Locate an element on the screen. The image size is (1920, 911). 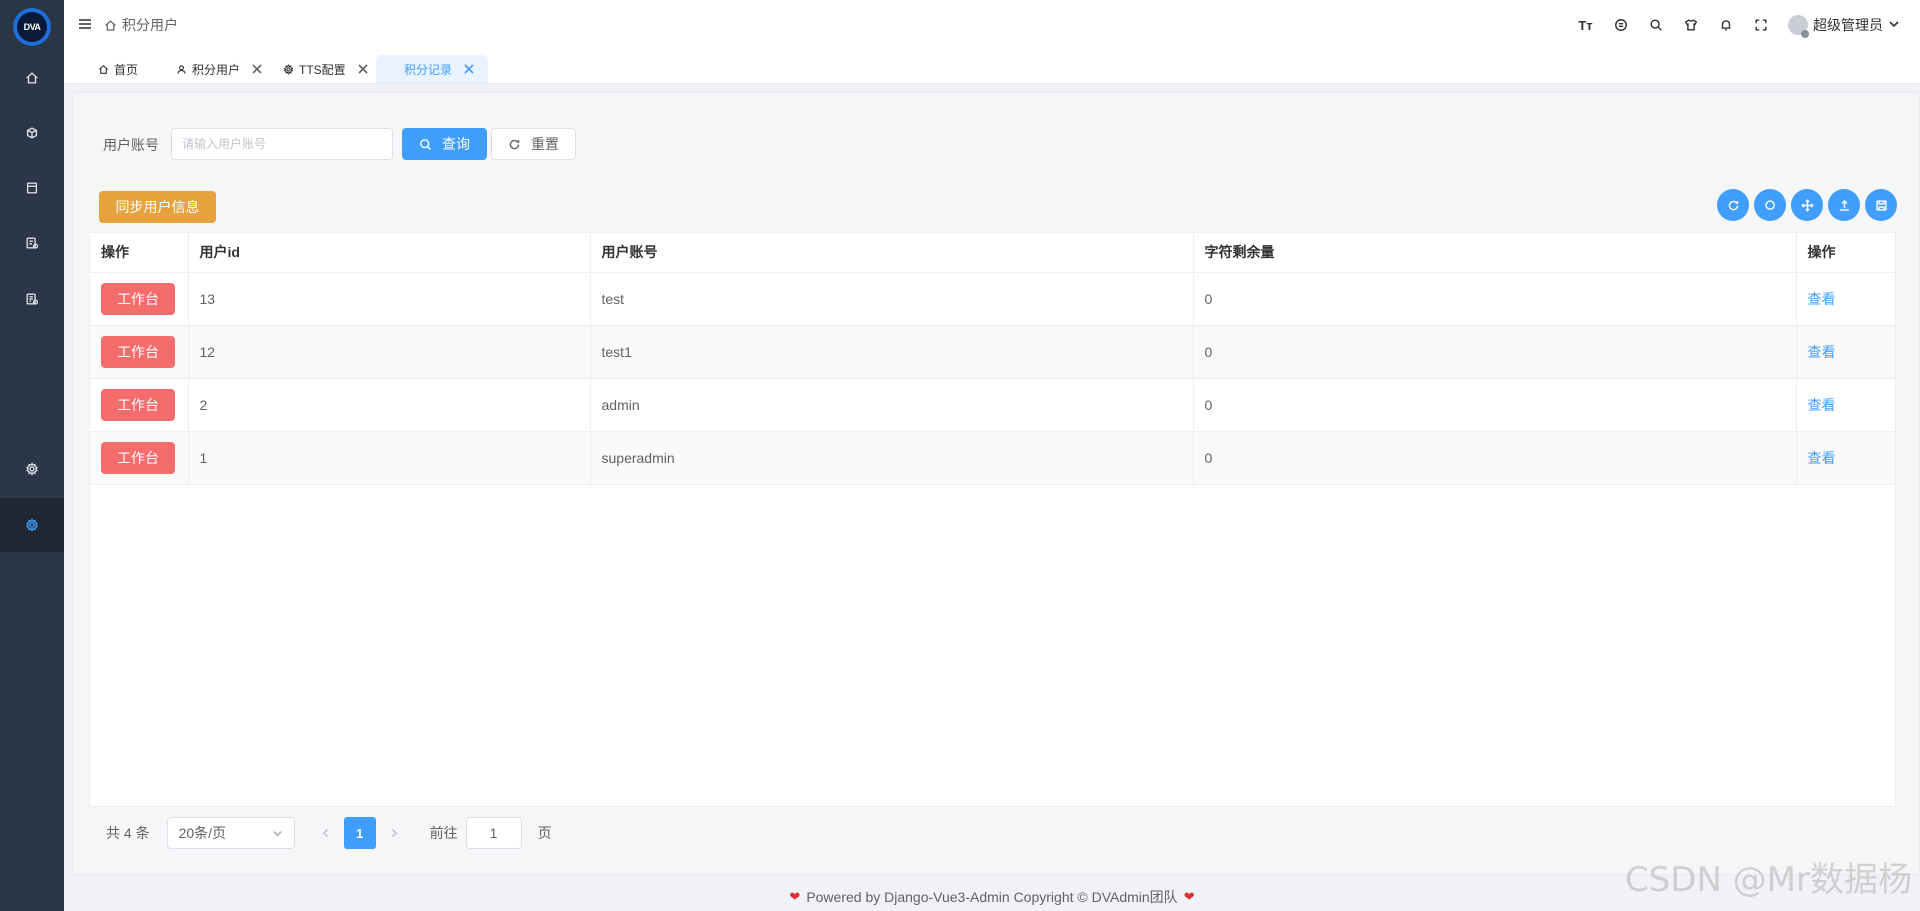
breadcrumb-current: 积分用户 is located at coordinates (150, 25).